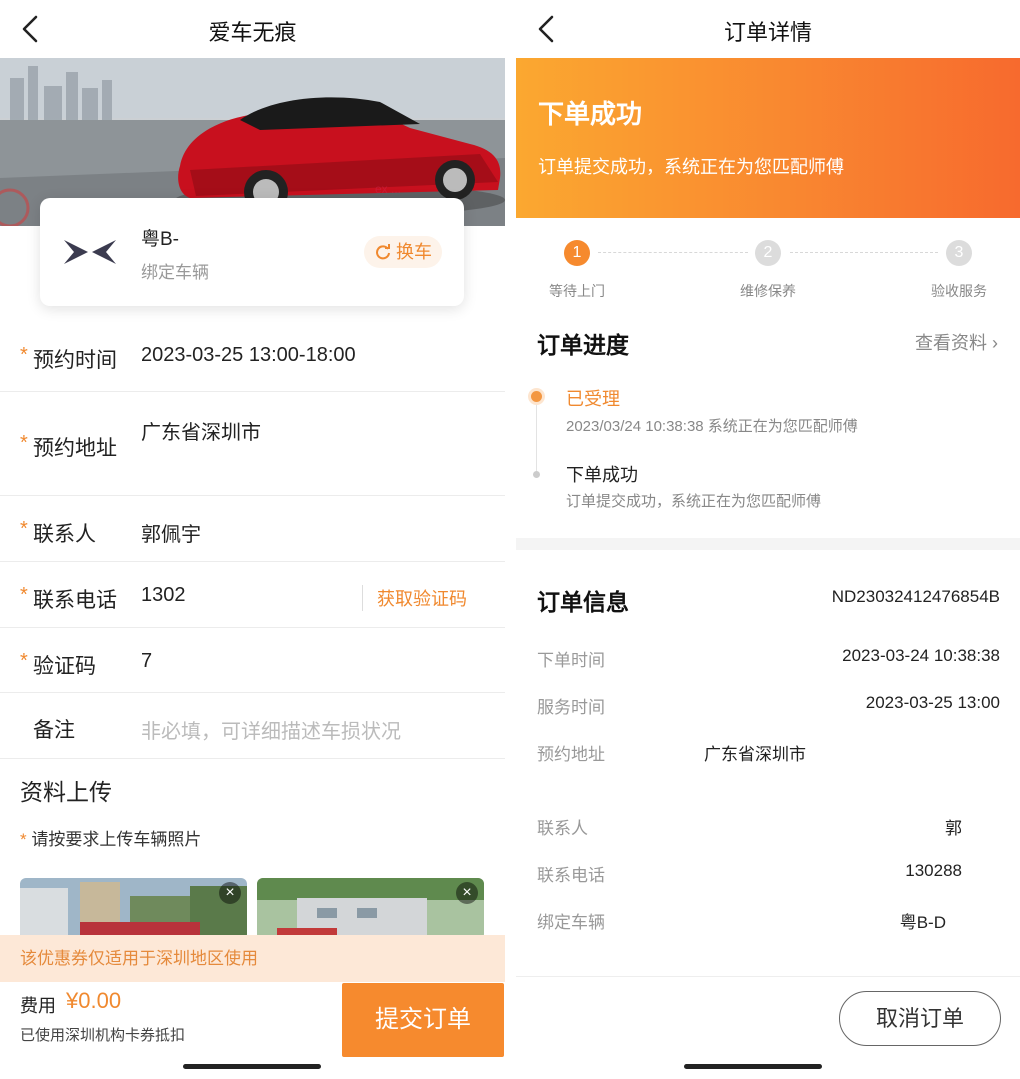 Image resolution: width=1020 pixels, height=1079 pixels. I want to click on fee-label: 费用, so click(38, 1006).